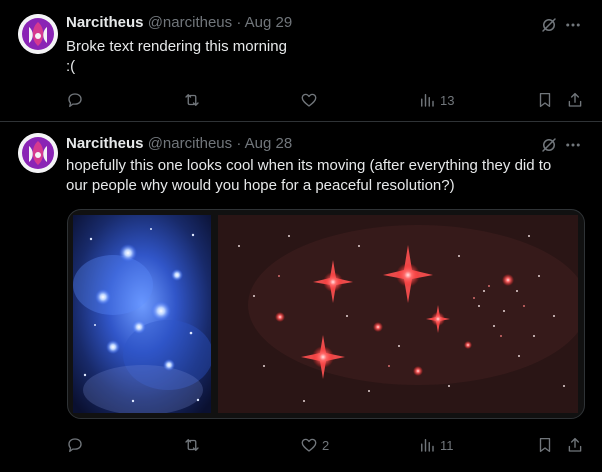 The image size is (602, 472). I want to click on tweet-header: Narcitheus @narcitheus · Aug 29, so click(179, 23).